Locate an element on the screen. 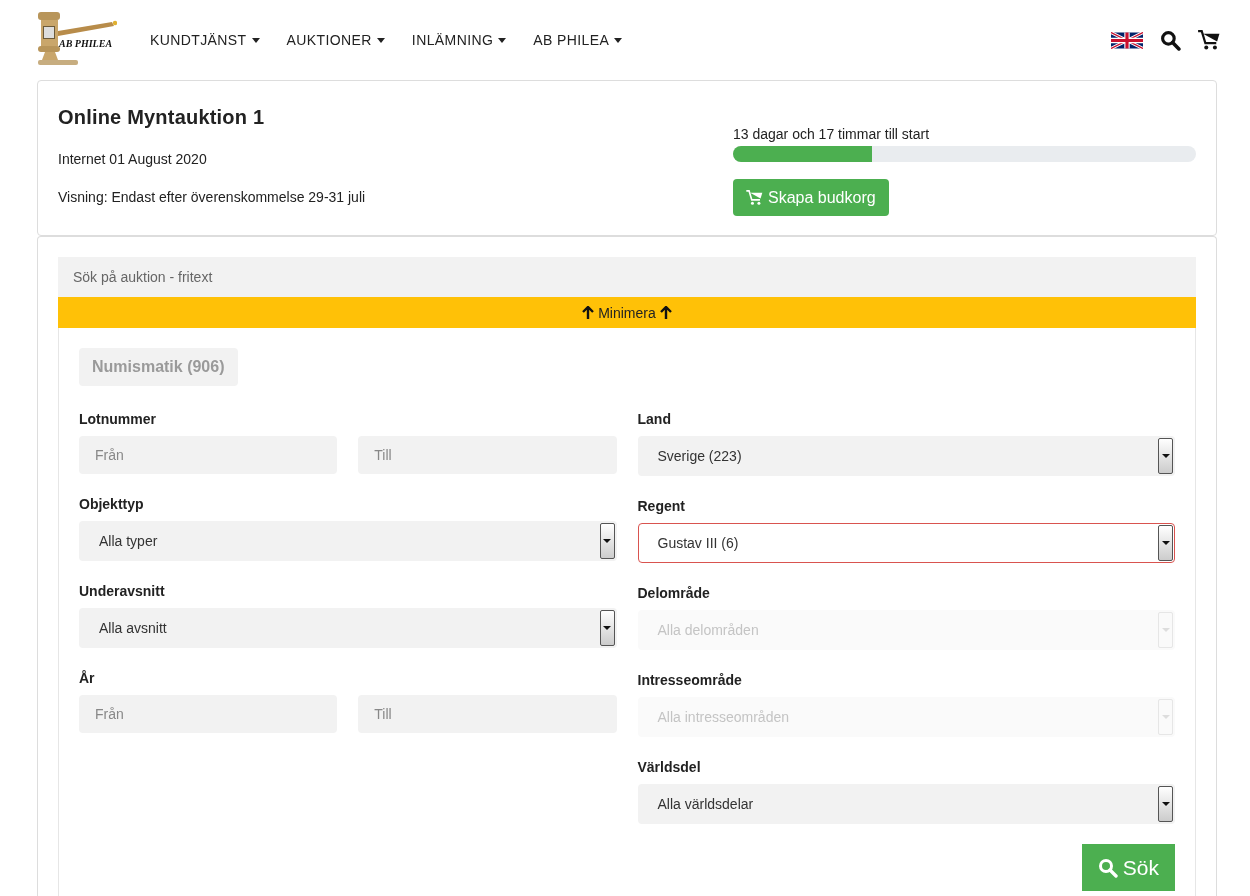 This screenshot has width=1250, height=896. auction-date: Internet 01 August 2020 is located at coordinates (133, 159).